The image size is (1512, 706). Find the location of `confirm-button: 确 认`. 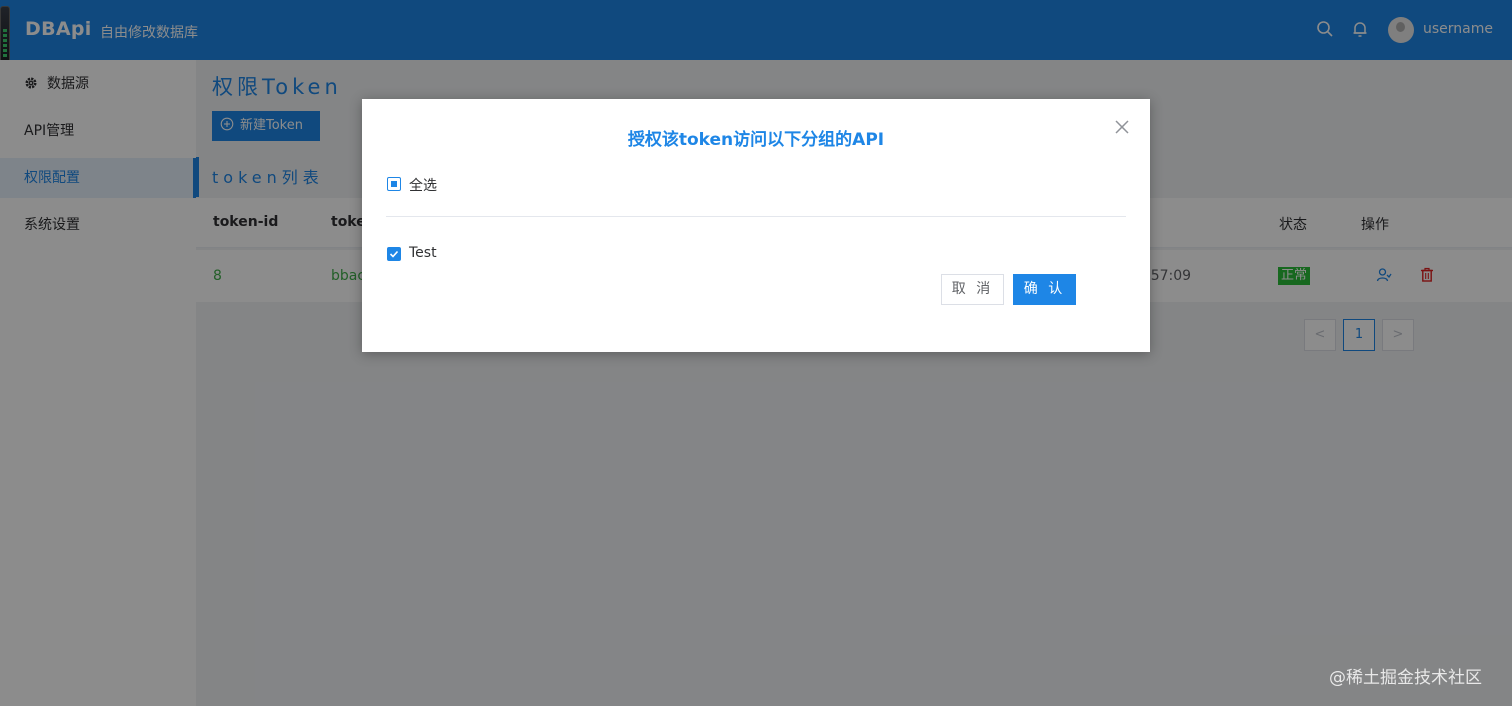

confirm-button: 确 认 is located at coordinates (1044, 289).